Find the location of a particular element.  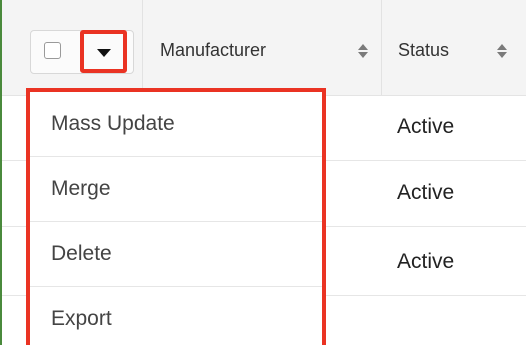

chevron-down-icon is located at coordinates (103, 53).